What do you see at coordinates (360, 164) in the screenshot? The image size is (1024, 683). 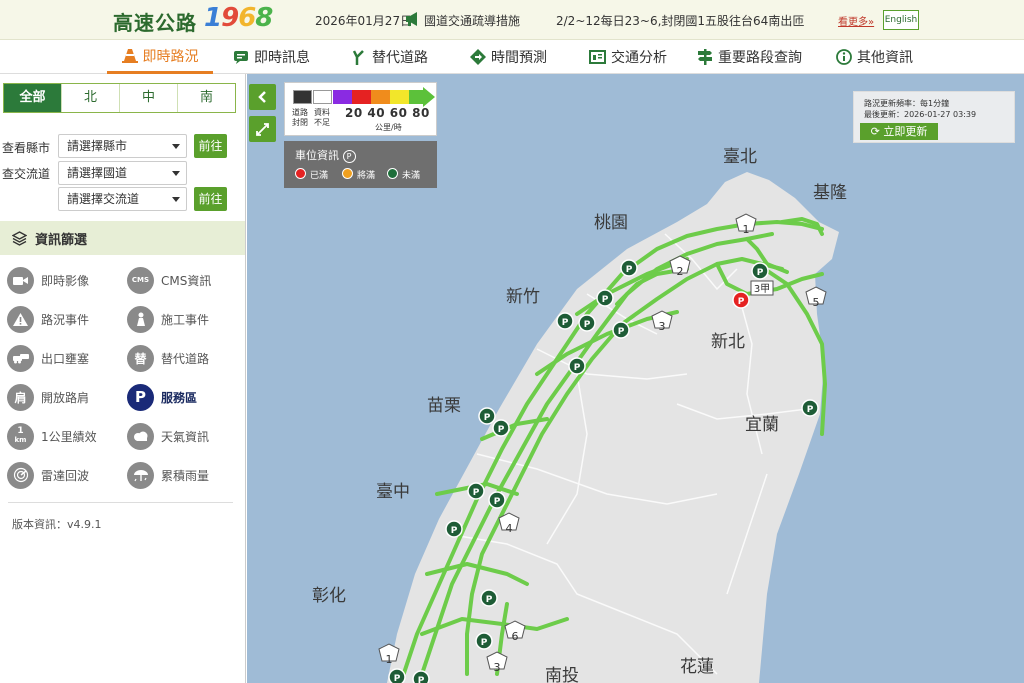 I see `parking-legend: 車位資訊 P 已滿 將滿 未滿` at bounding box center [360, 164].